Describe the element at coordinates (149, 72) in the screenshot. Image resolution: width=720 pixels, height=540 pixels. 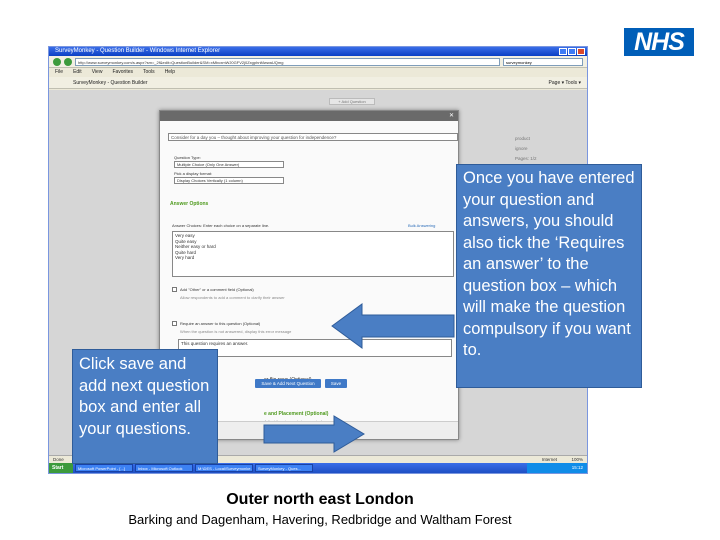
I see `menu-tools: Tools` at that location.